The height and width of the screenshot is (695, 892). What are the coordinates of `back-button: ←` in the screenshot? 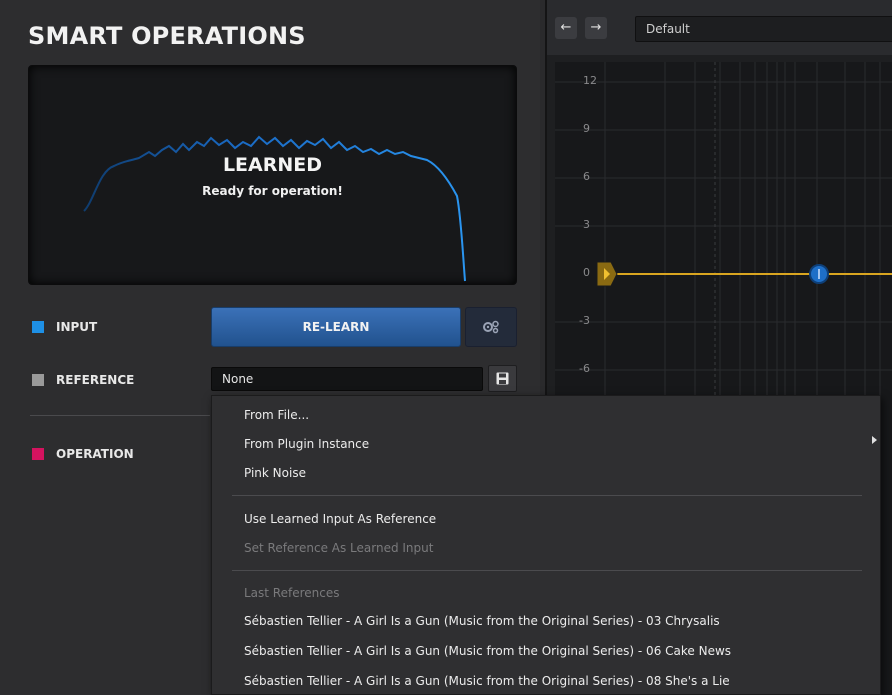 It's located at (566, 28).